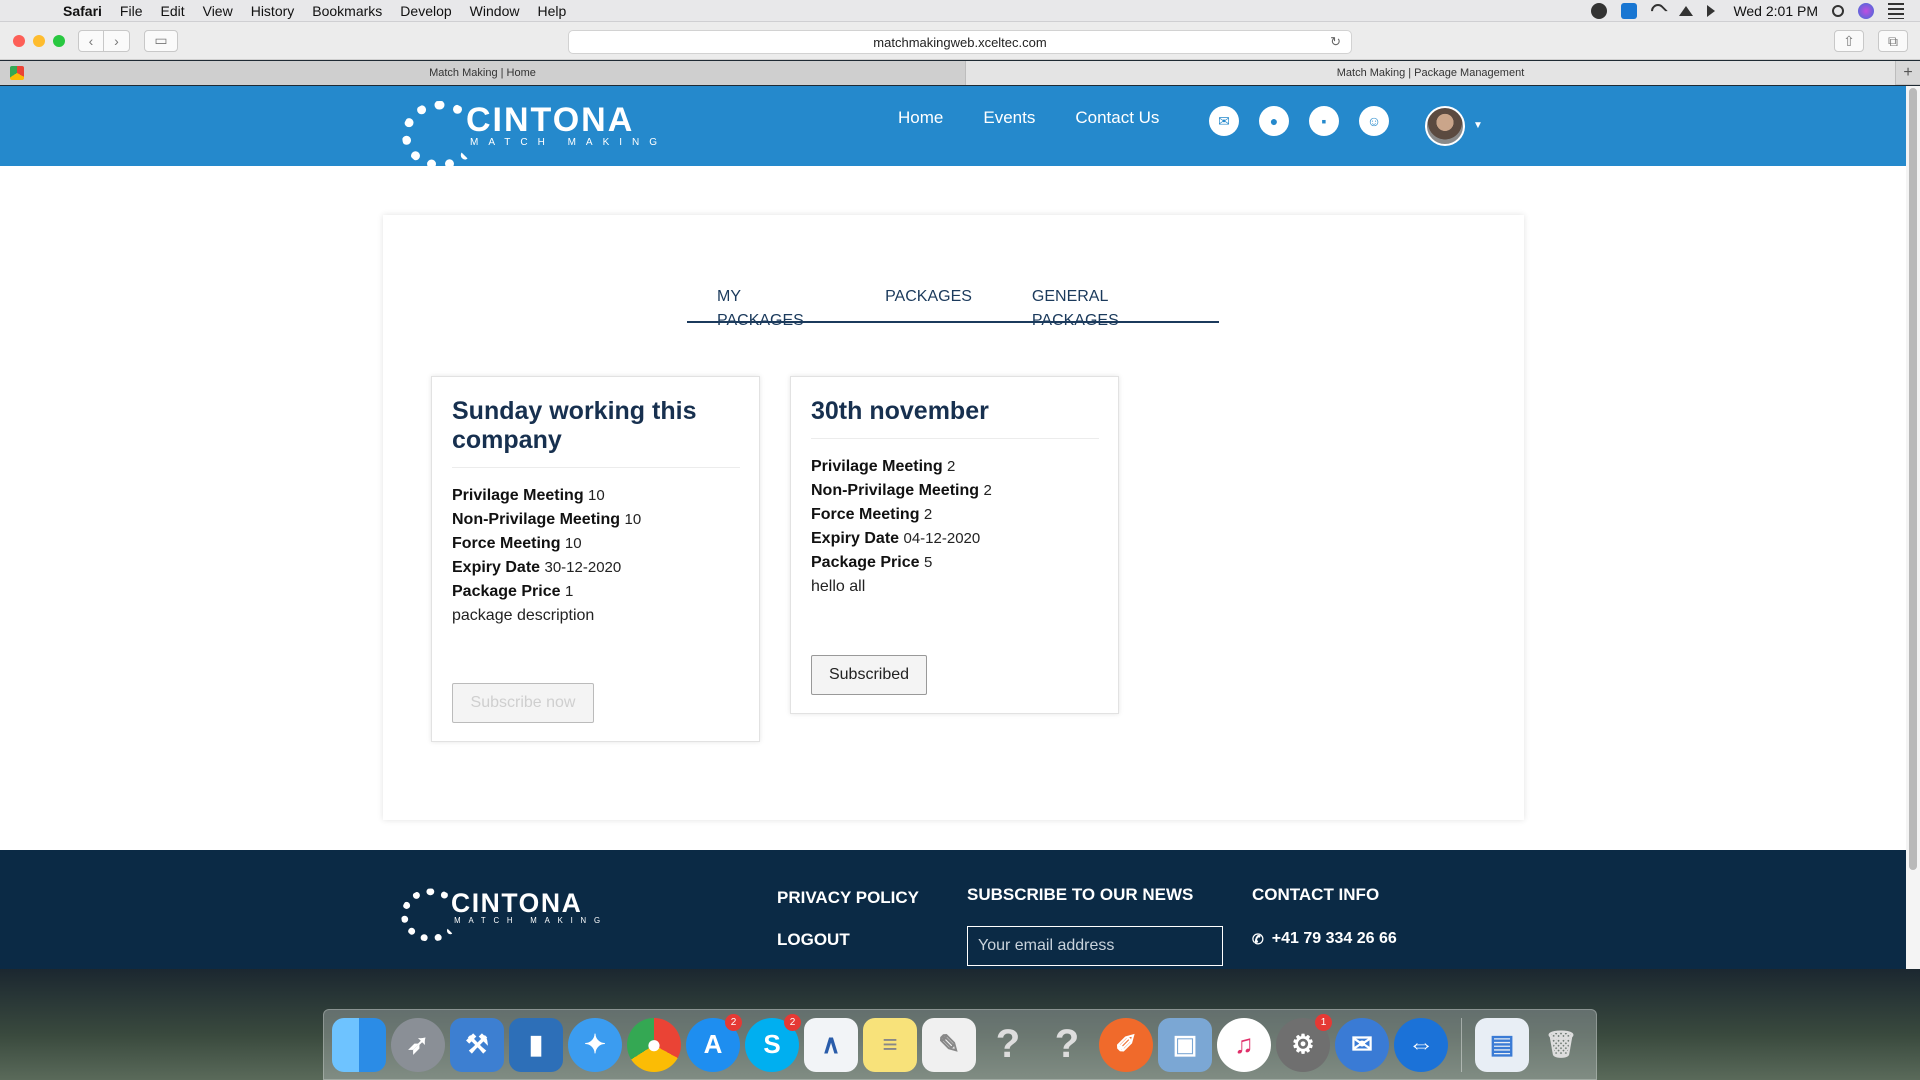 The width and height of the screenshot is (1920, 1080). I want to click on eject-icon, so click(1686, 10).